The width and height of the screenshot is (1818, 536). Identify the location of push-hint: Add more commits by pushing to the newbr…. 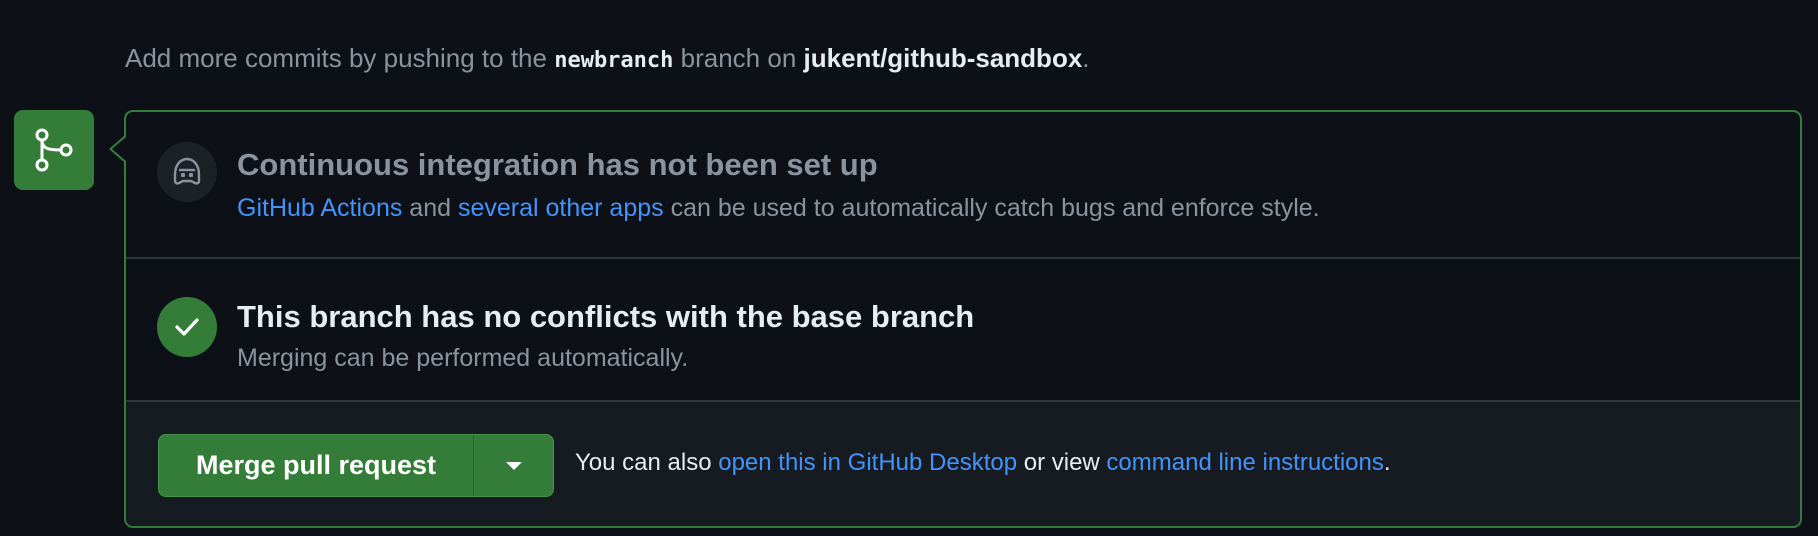
(607, 59).